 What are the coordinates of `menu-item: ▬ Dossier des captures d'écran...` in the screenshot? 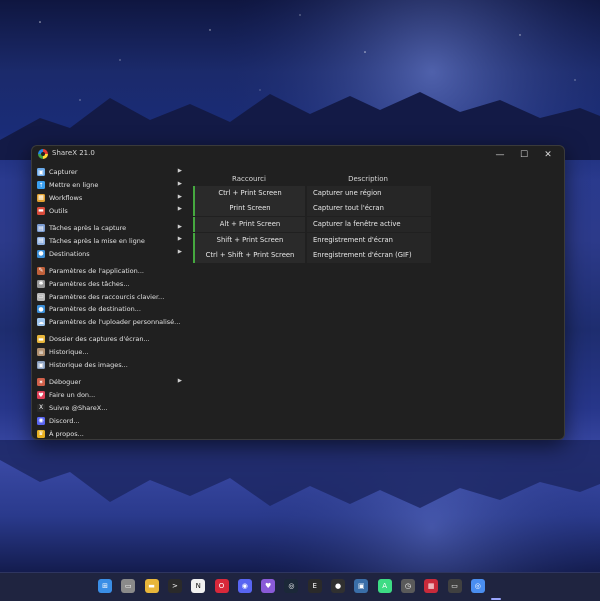 It's located at (109, 339).